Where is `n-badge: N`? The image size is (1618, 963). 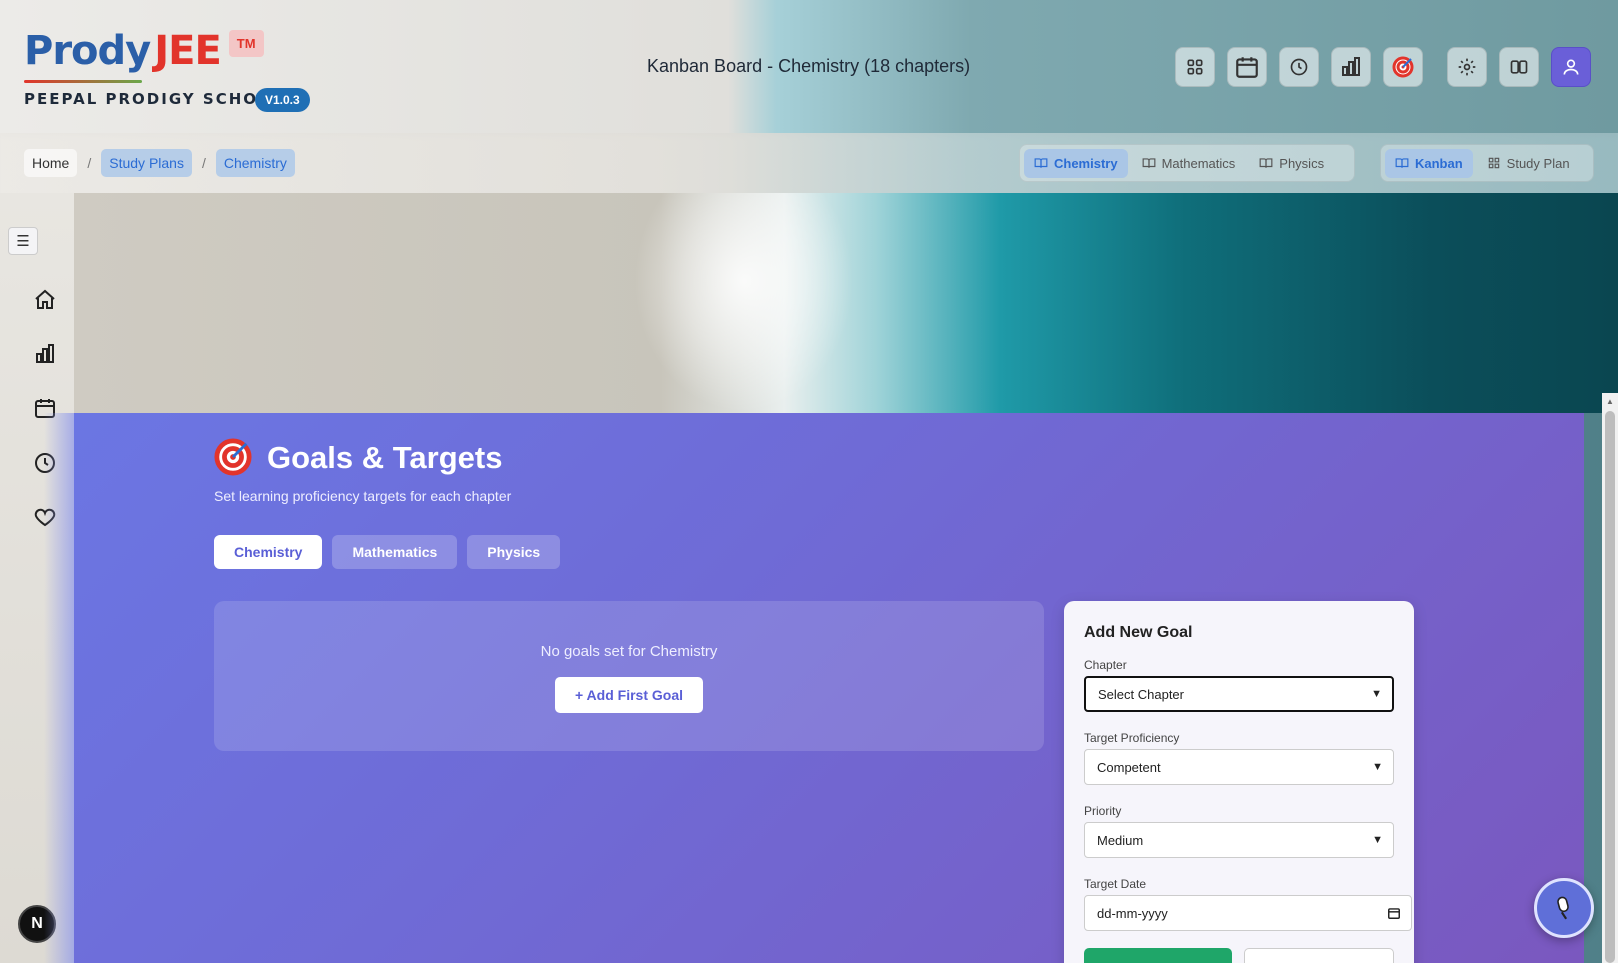
n-badge: N is located at coordinates (37, 924).